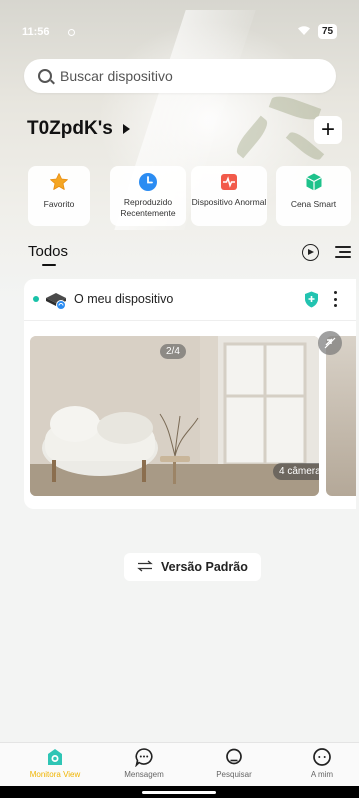 The height and width of the screenshot is (798, 359). I want to click on home-title: T0ZpdK's, so click(70, 128).